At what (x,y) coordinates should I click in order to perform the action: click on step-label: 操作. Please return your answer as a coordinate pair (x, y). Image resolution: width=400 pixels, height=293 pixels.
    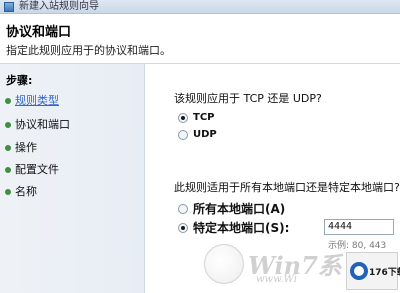
    Looking at the image, I should click on (26, 147).